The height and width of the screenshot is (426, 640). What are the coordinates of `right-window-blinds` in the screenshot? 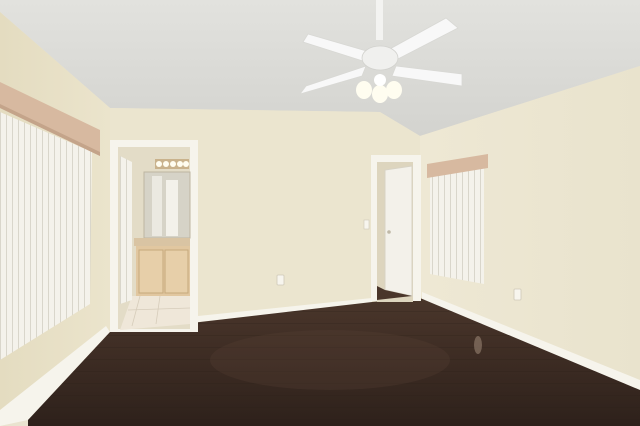 It's located at (457, 219).